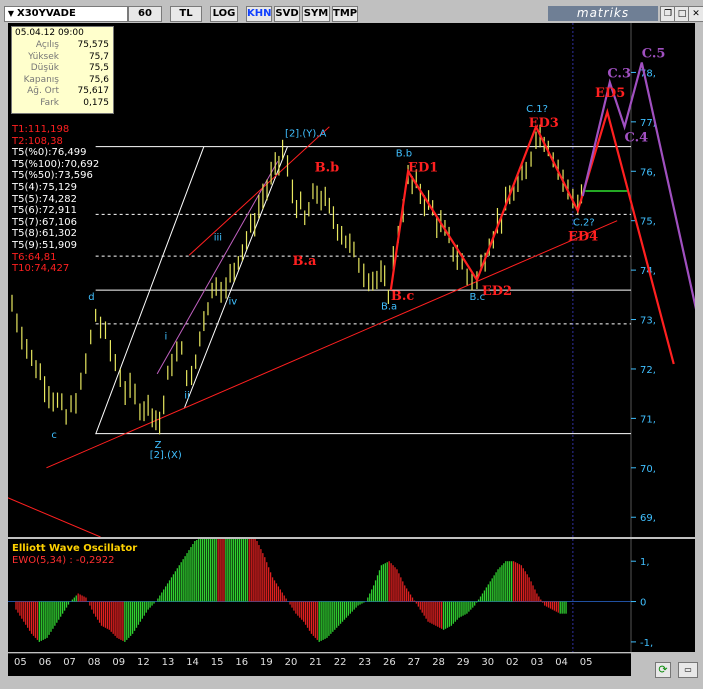  I want to click on info-datetime: 05.04.12 09:00, so click(49, 33).